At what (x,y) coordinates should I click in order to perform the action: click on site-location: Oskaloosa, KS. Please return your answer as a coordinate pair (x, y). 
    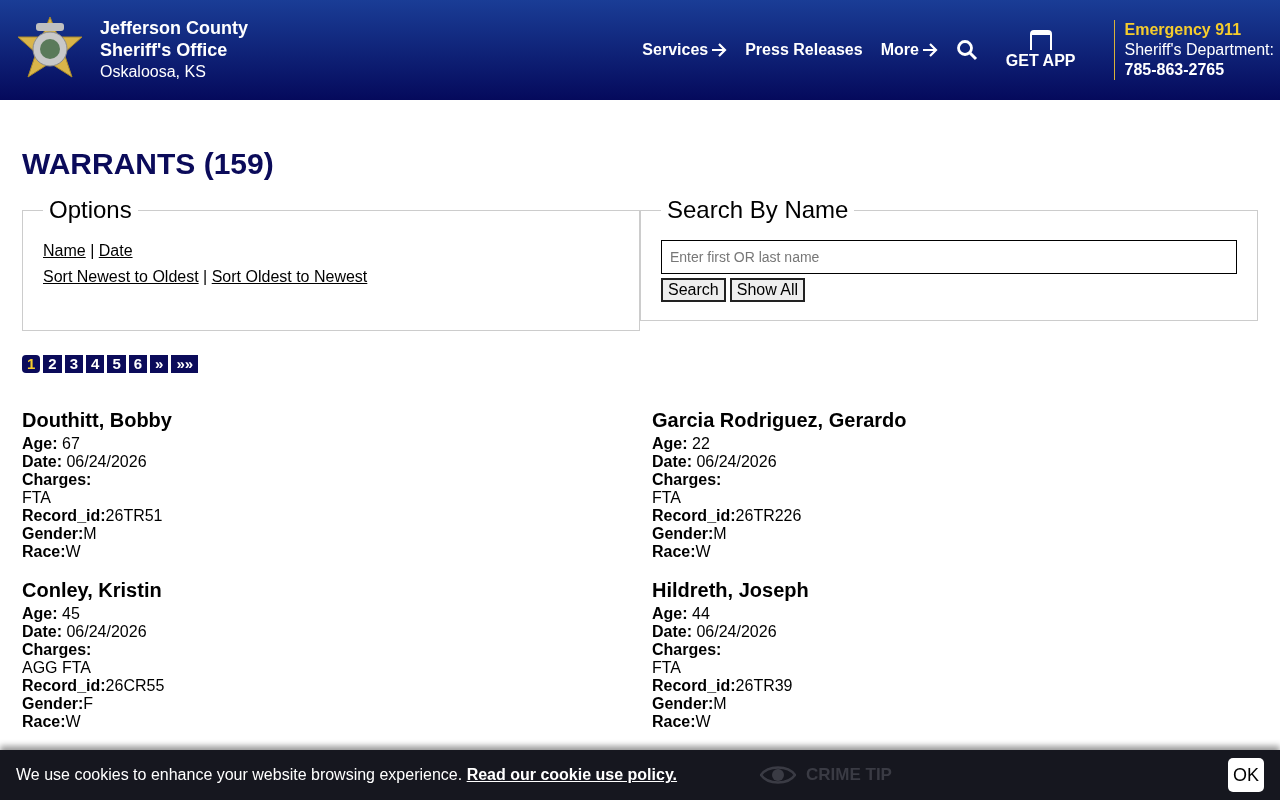
    Looking at the image, I should click on (153, 72).